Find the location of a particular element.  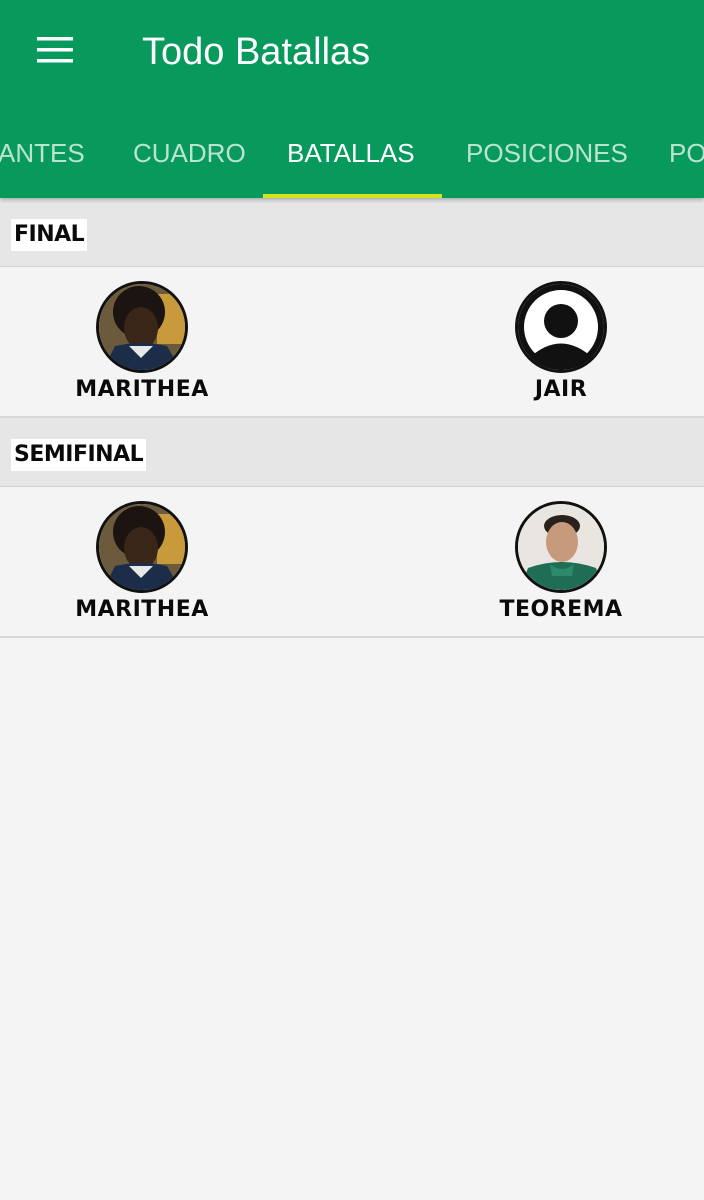

fighter-right: TEOREMA is located at coordinates (561, 563).